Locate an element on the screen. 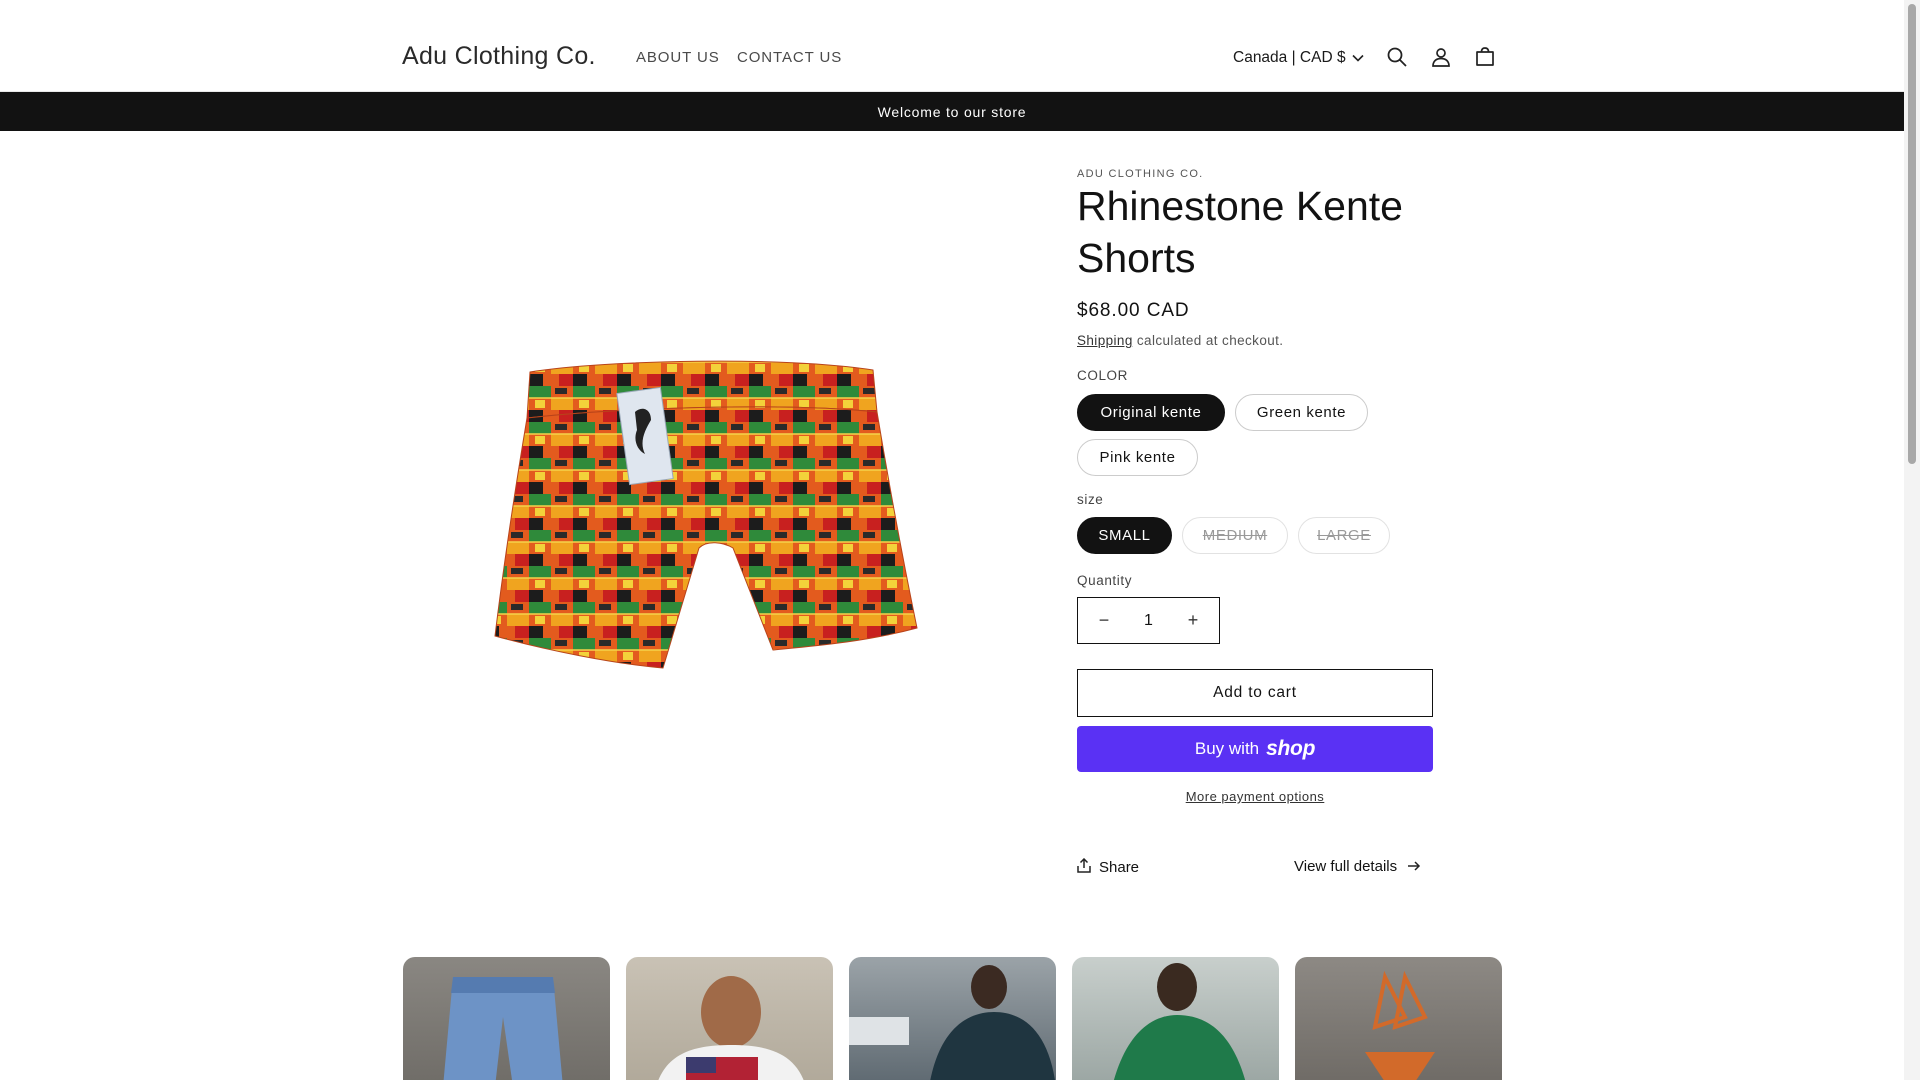 This screenshot has width=1920, height=1080. quantity-label: Quantity is located at coordinates (1105, 580).